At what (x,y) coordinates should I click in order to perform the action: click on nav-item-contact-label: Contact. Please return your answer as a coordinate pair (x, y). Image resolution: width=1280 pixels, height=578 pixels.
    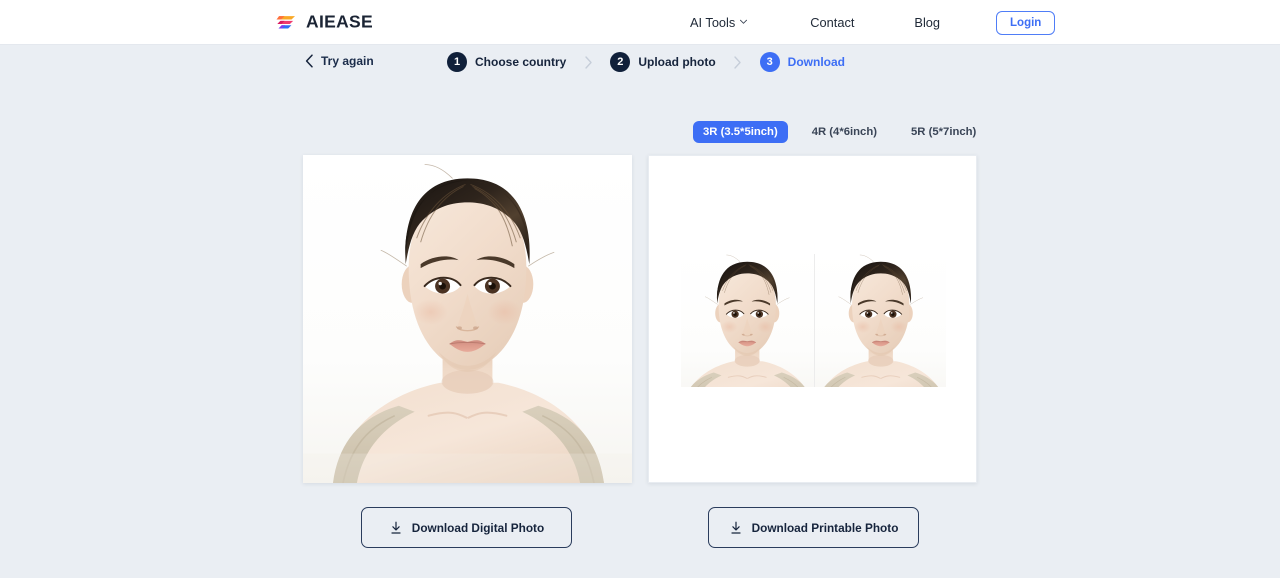
    Looking at the image, I should click on (832, 22).